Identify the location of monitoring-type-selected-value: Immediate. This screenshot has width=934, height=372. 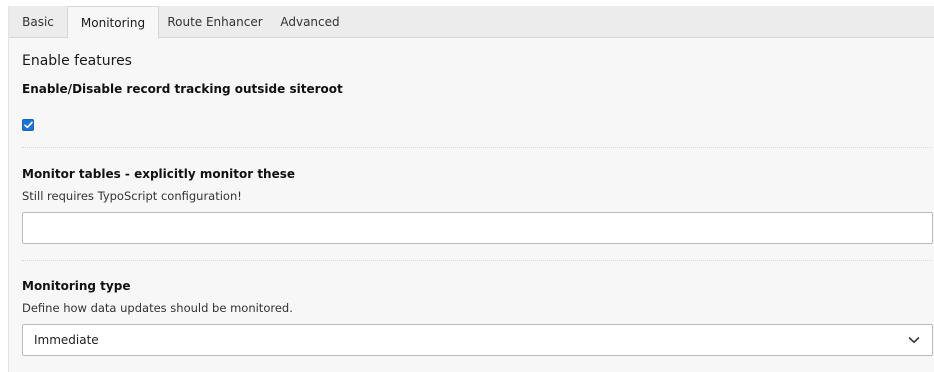
(66, 340).